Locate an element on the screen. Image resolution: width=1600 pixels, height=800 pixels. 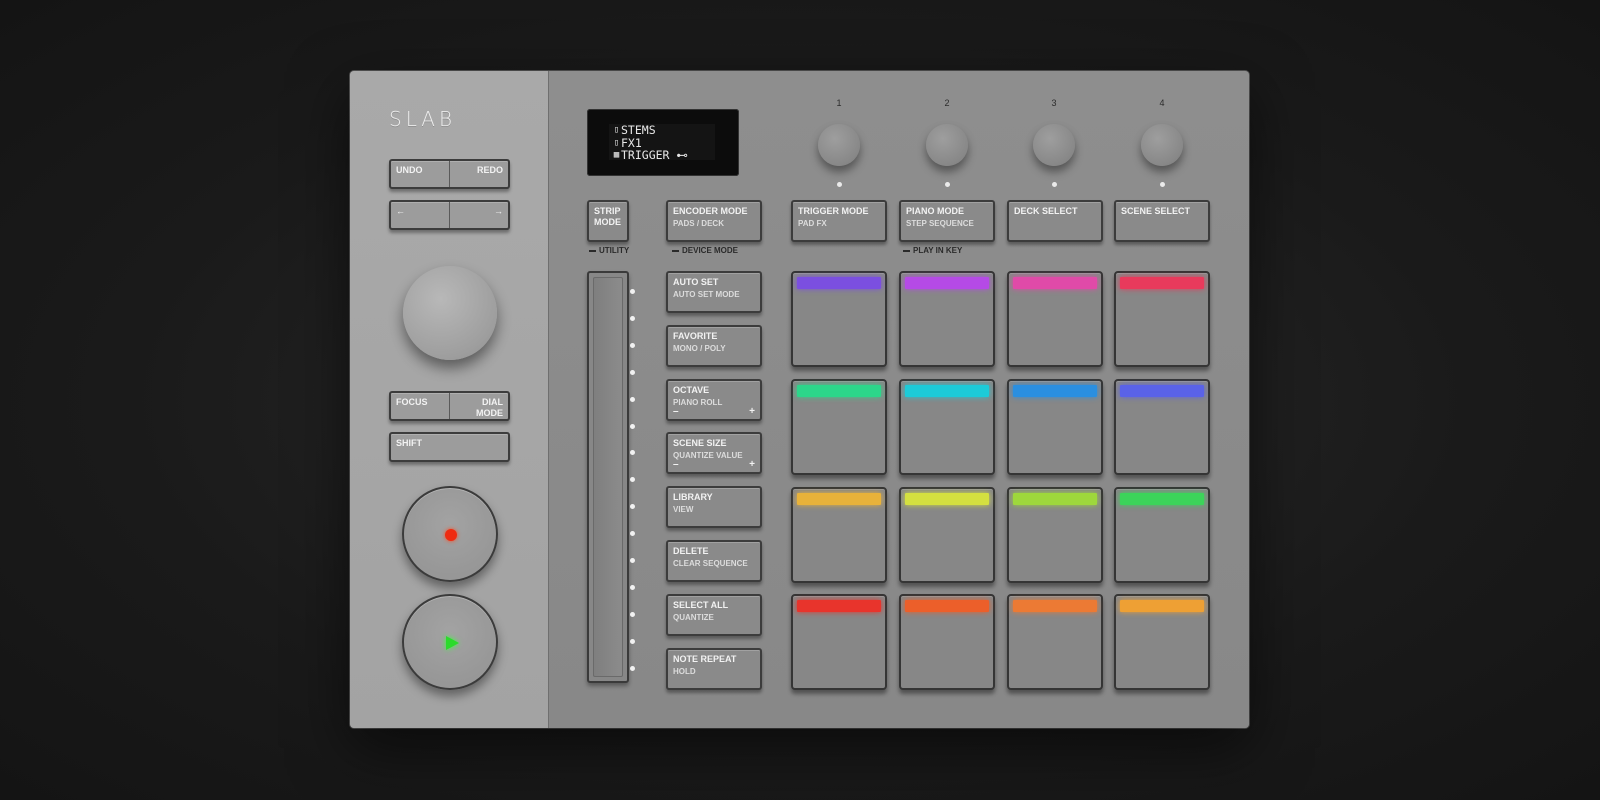
delete-button: DELETE CLEAR SEQUENCE is located at coordinates (714, 561).